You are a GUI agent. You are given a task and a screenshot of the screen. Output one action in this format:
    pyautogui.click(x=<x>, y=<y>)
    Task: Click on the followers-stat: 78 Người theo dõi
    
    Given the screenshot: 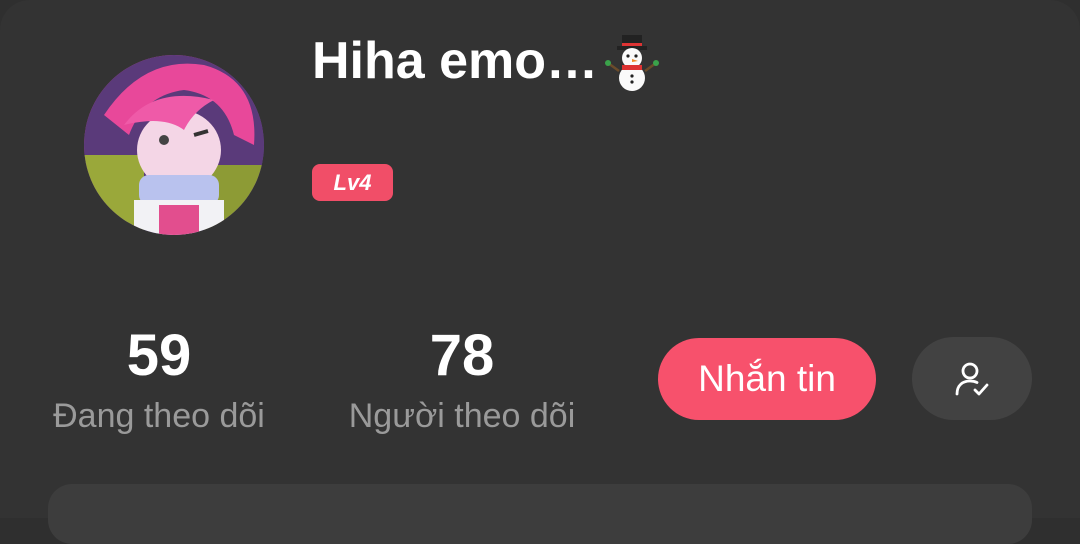 What is the action you would take?
    pyautogui.click(x=462, y=381)
    